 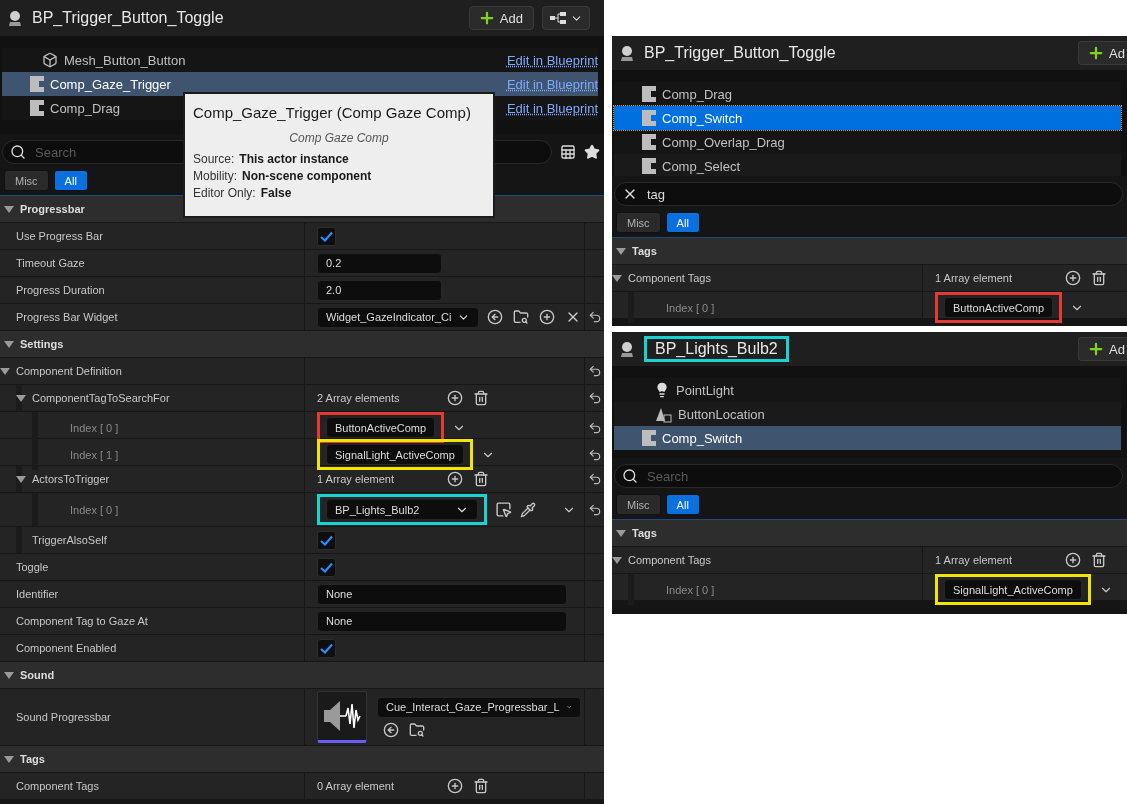 What do you see at coordinates (214, 159) in the screenshot?
I see `tooltip-label: Source:` at bounding box center [214, 159].